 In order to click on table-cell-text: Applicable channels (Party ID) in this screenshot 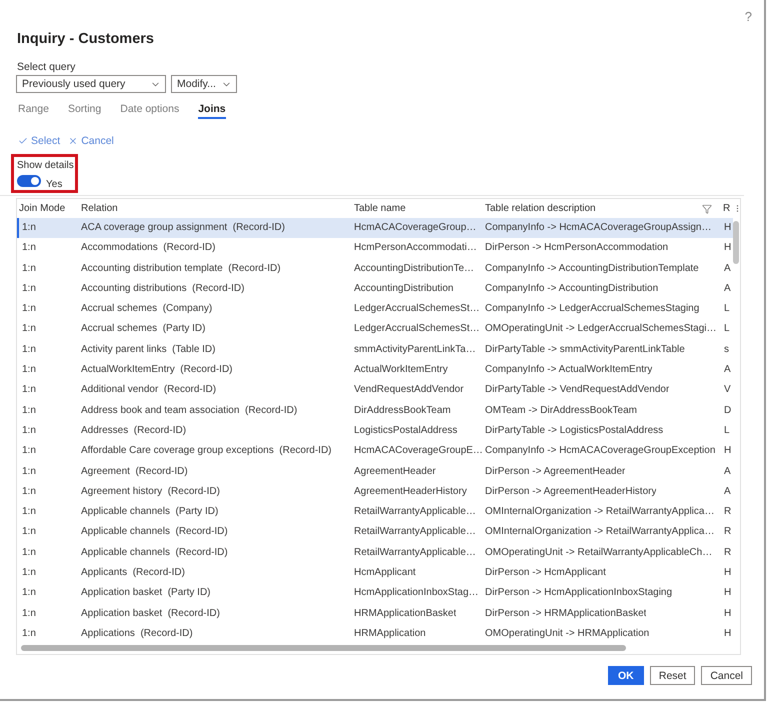, I will do `click(149, 512)`.